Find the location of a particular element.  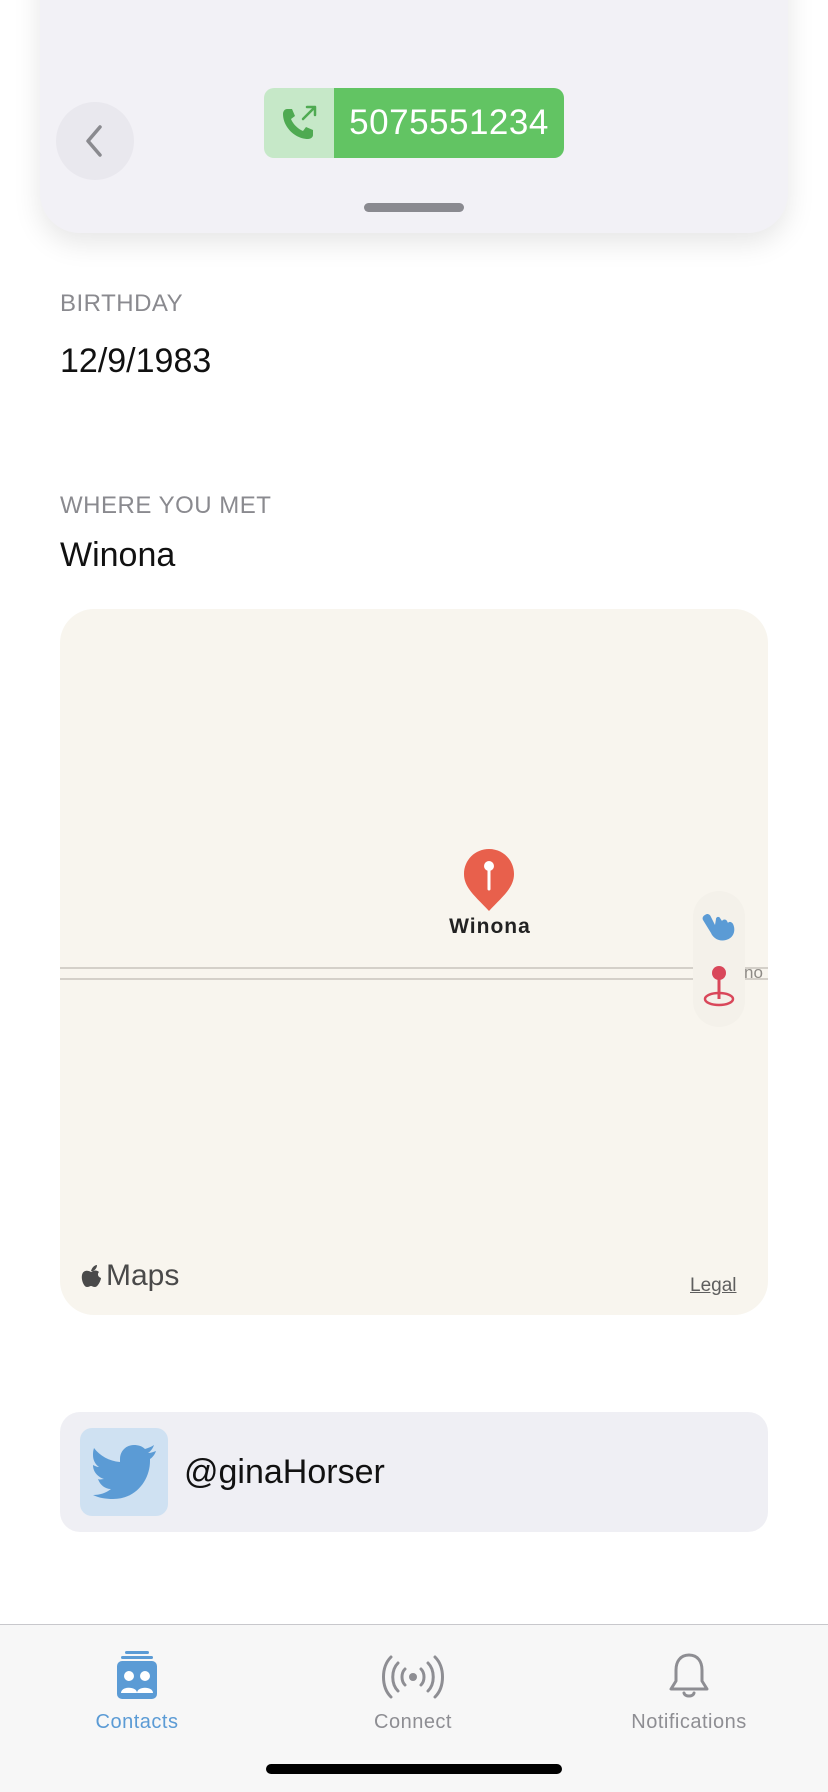

phone-outgoing-icon is located at coordinates (299, 123).